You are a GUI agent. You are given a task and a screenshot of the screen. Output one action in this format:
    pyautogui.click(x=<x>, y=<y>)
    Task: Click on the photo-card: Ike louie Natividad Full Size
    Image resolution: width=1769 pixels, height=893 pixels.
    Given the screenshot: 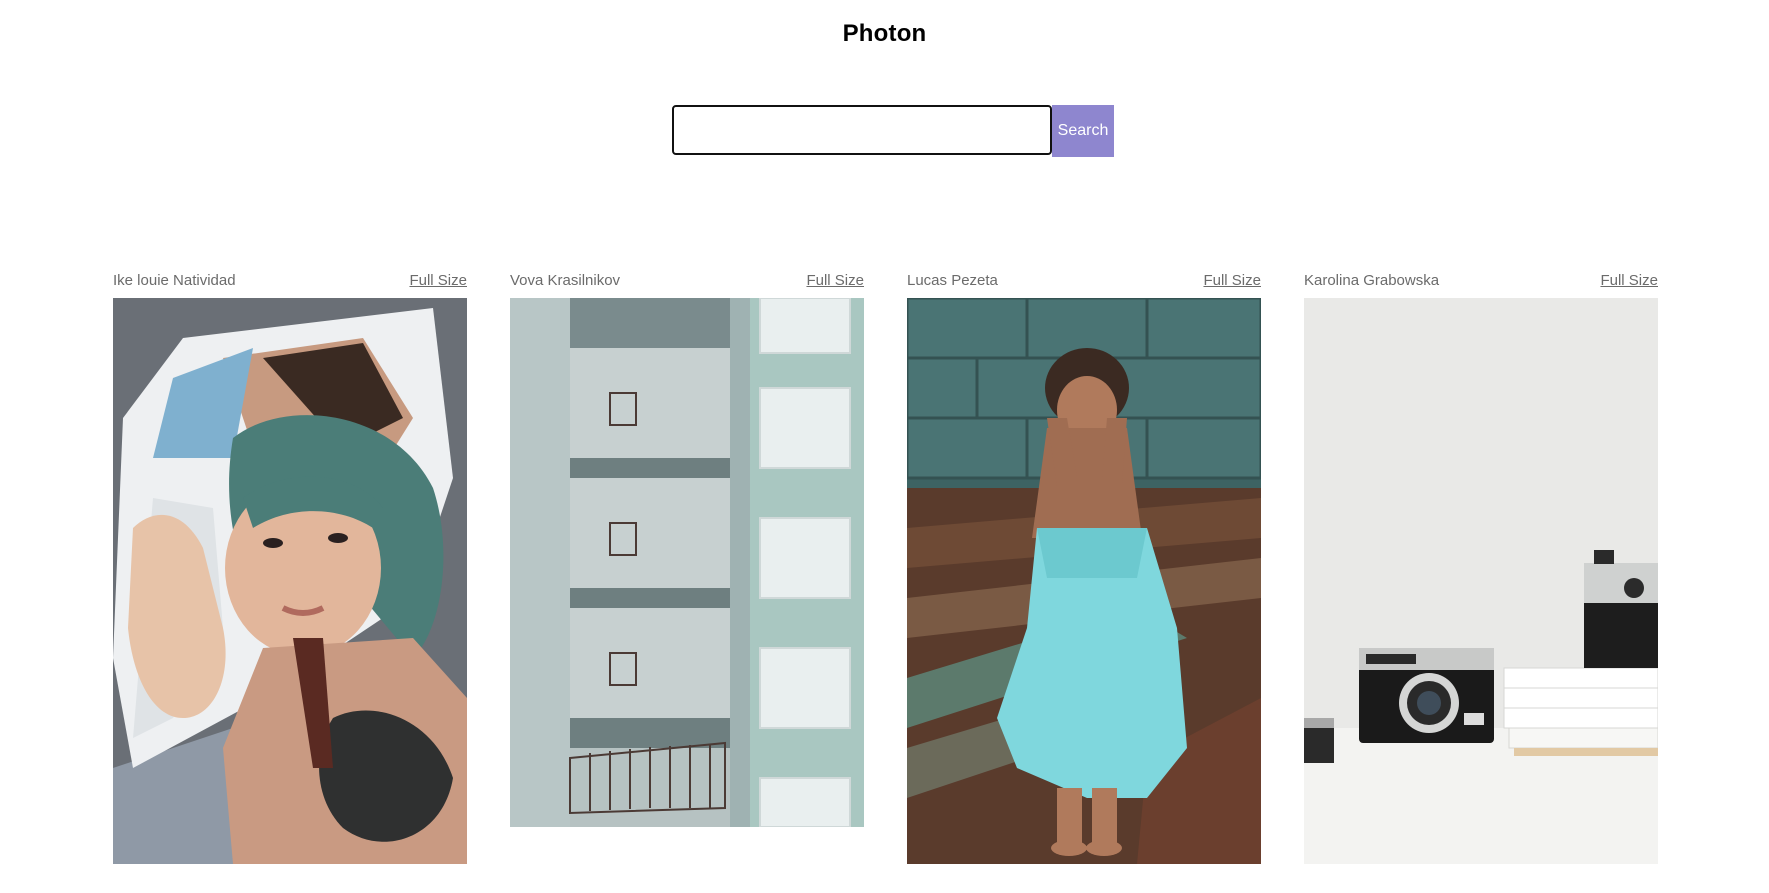 What is the action you would take?
    pyautogui.click(x=290, y=568)
    